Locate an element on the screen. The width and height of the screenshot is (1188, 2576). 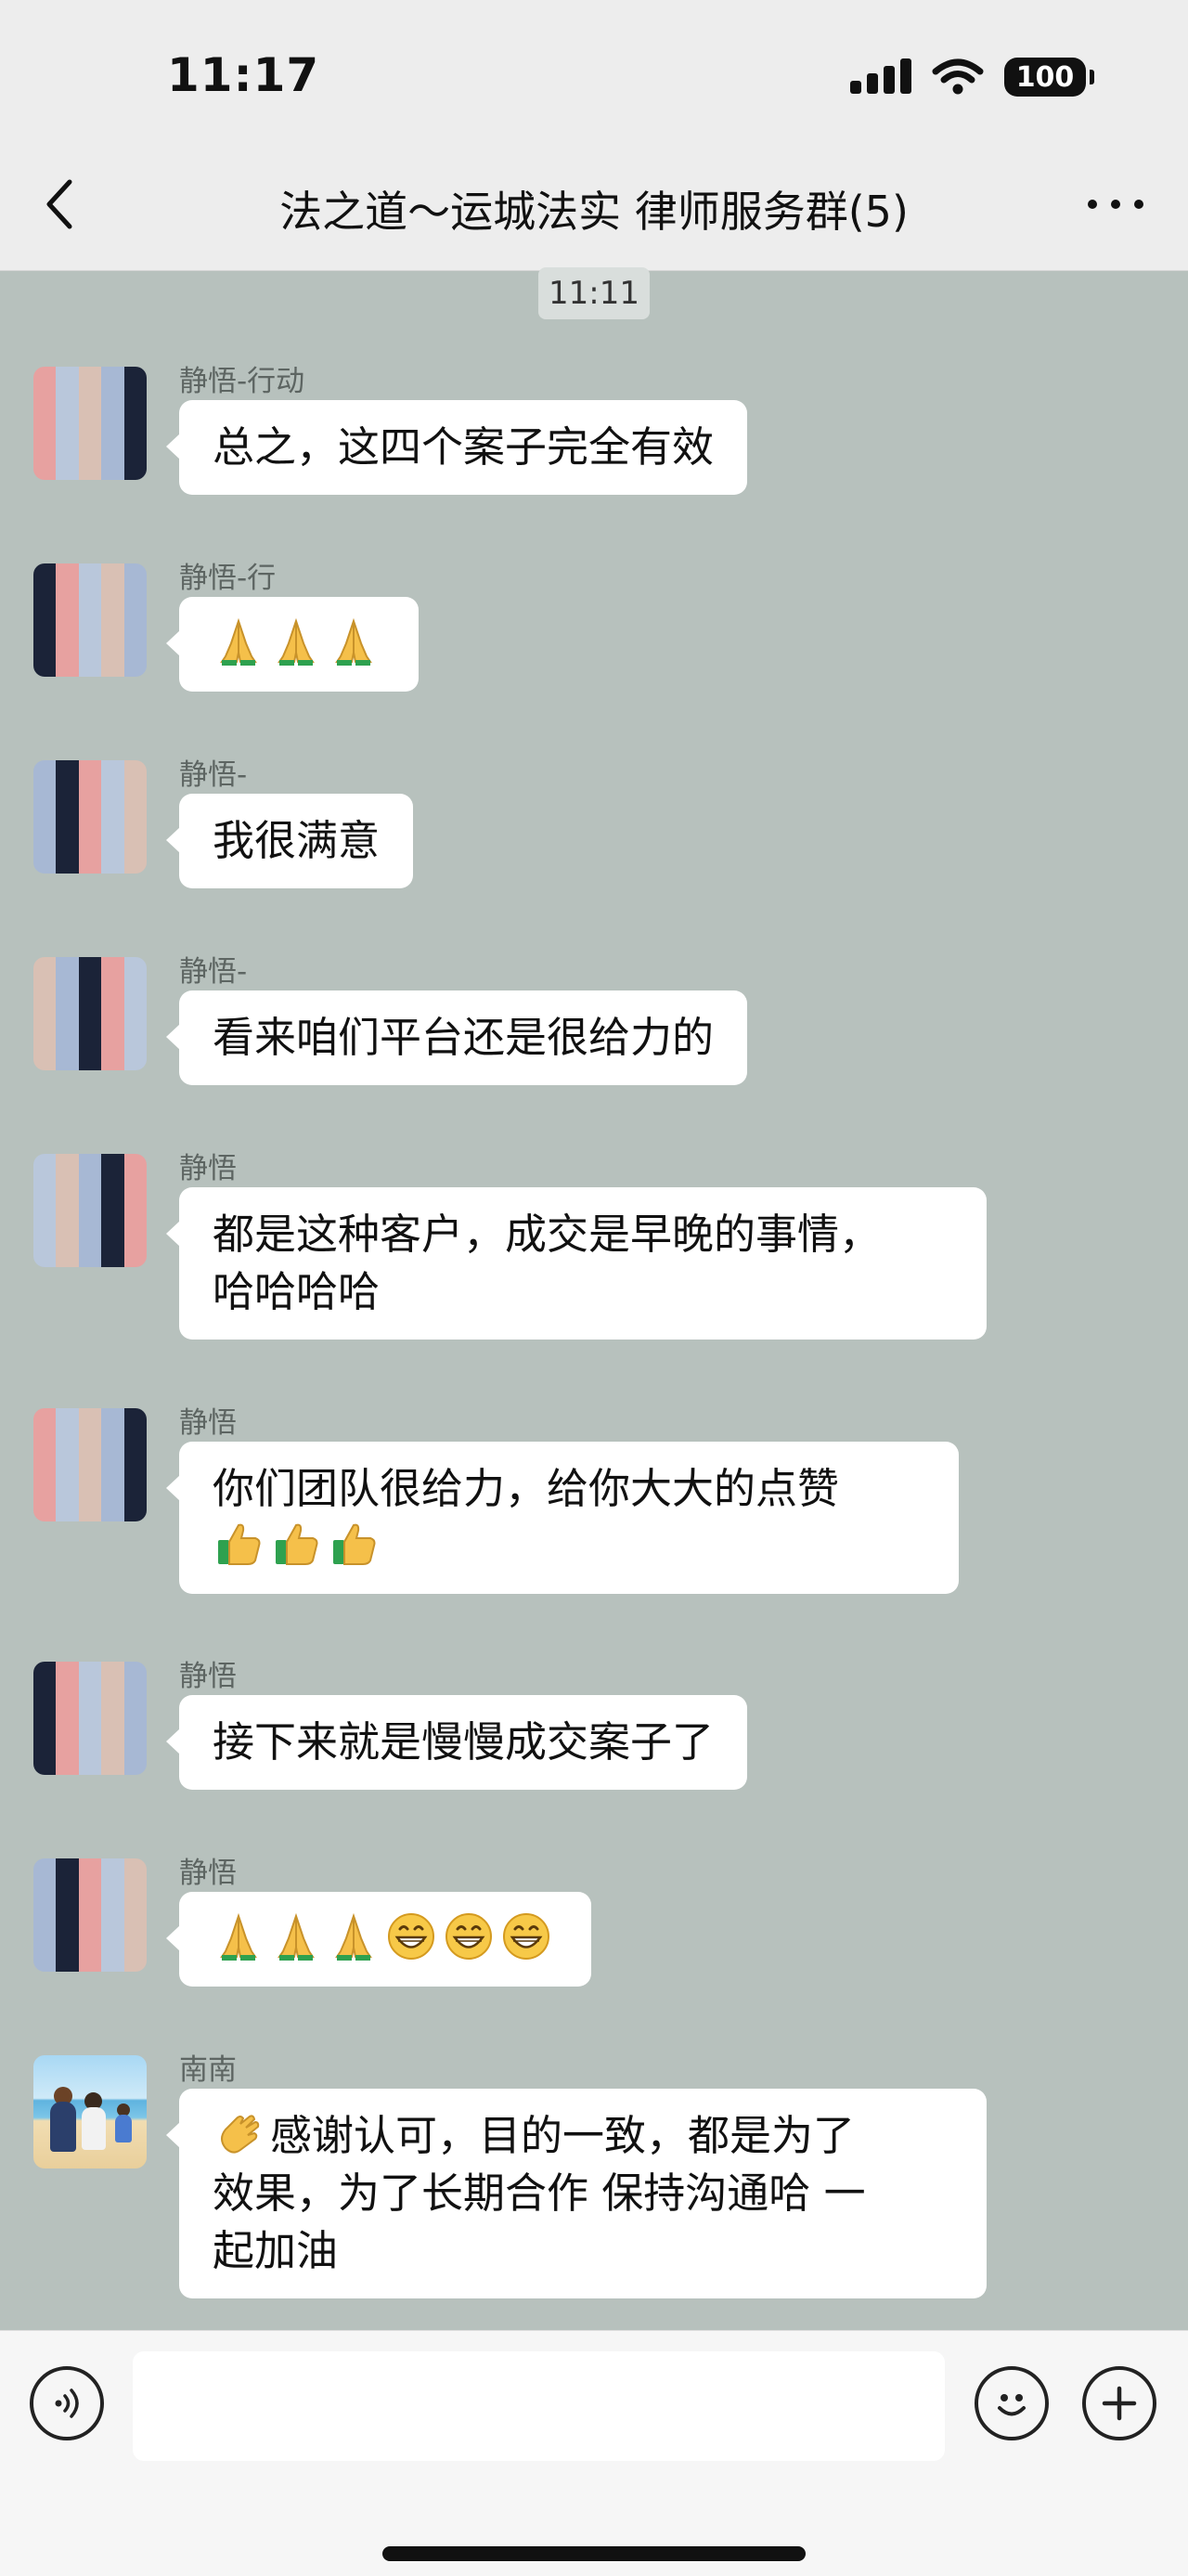
input-bar is located at coordinates (594, 2453).